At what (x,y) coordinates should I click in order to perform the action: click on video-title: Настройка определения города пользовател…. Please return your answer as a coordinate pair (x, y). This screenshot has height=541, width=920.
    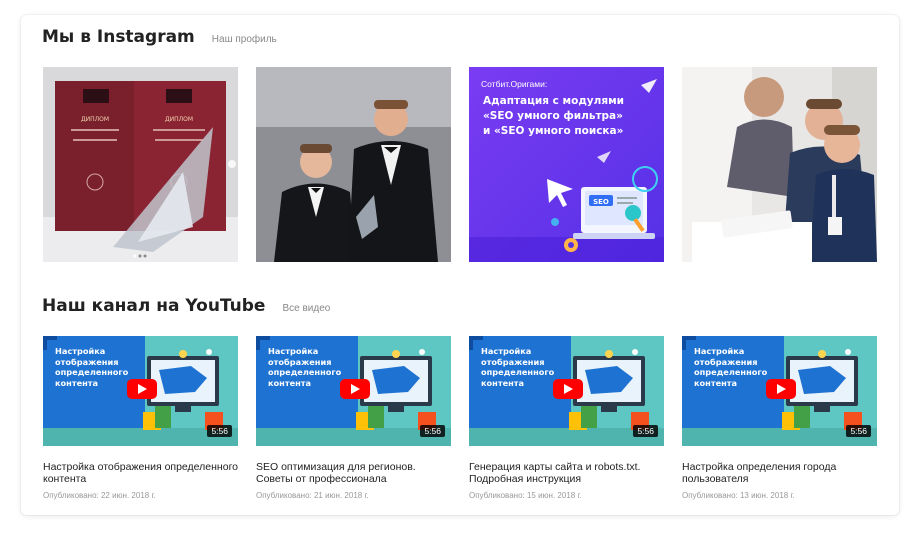
    Looking at the image, I should click on (779, 473).